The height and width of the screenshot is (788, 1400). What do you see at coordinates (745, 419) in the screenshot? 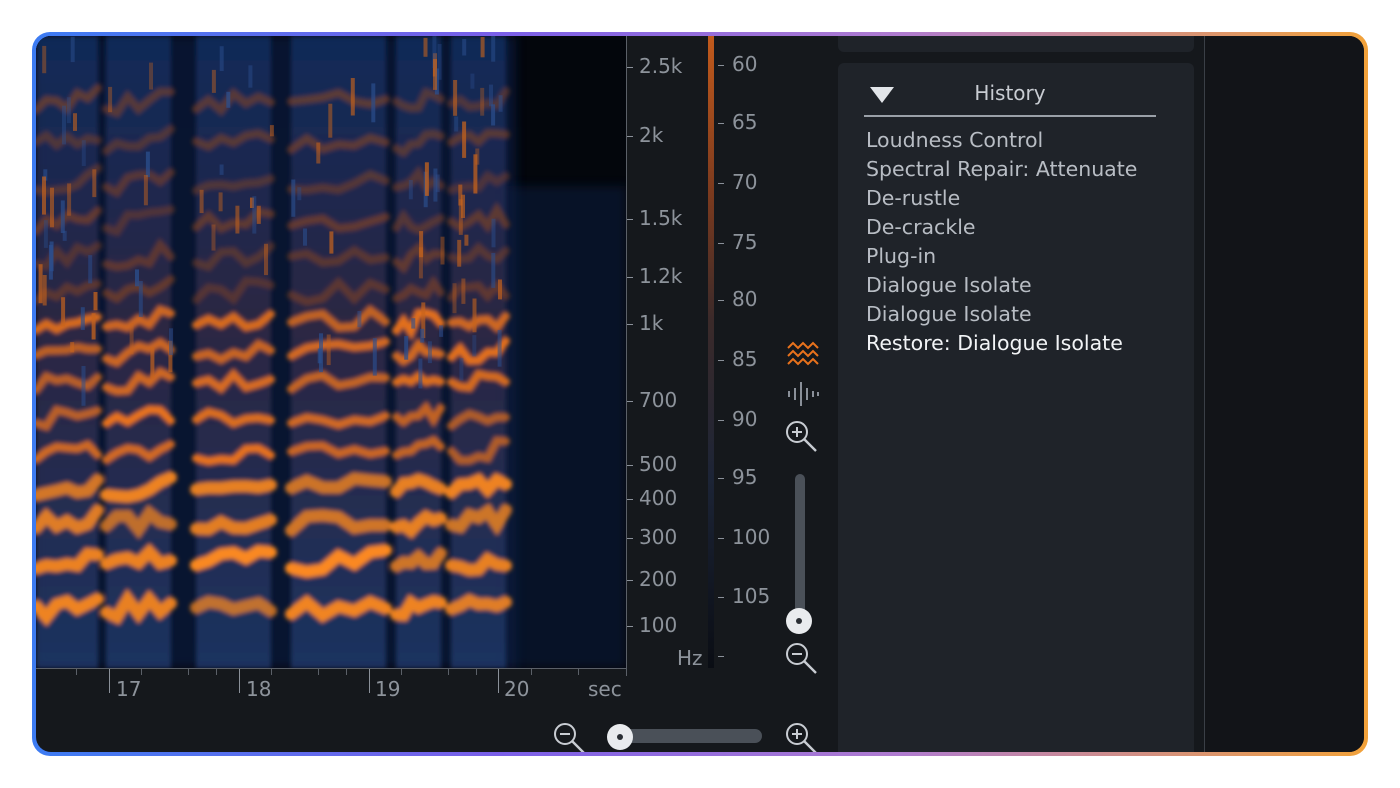
I see `db-label: 90` at bounding box center [745, 419].